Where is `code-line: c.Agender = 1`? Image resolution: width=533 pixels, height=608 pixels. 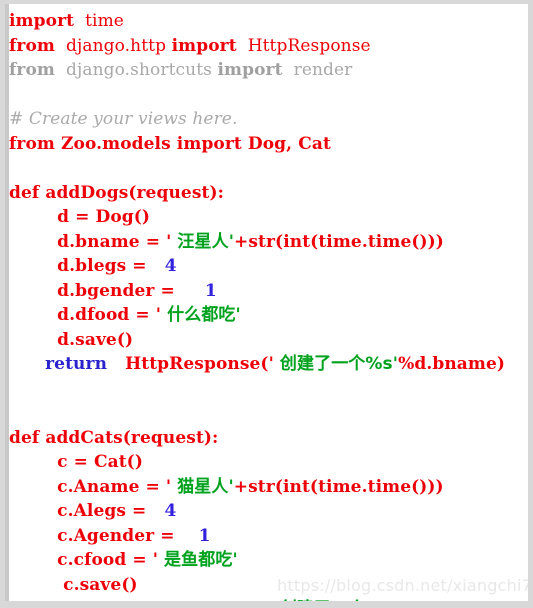 code-line: c.Agender = 1 is located at coordinates (268, 536).